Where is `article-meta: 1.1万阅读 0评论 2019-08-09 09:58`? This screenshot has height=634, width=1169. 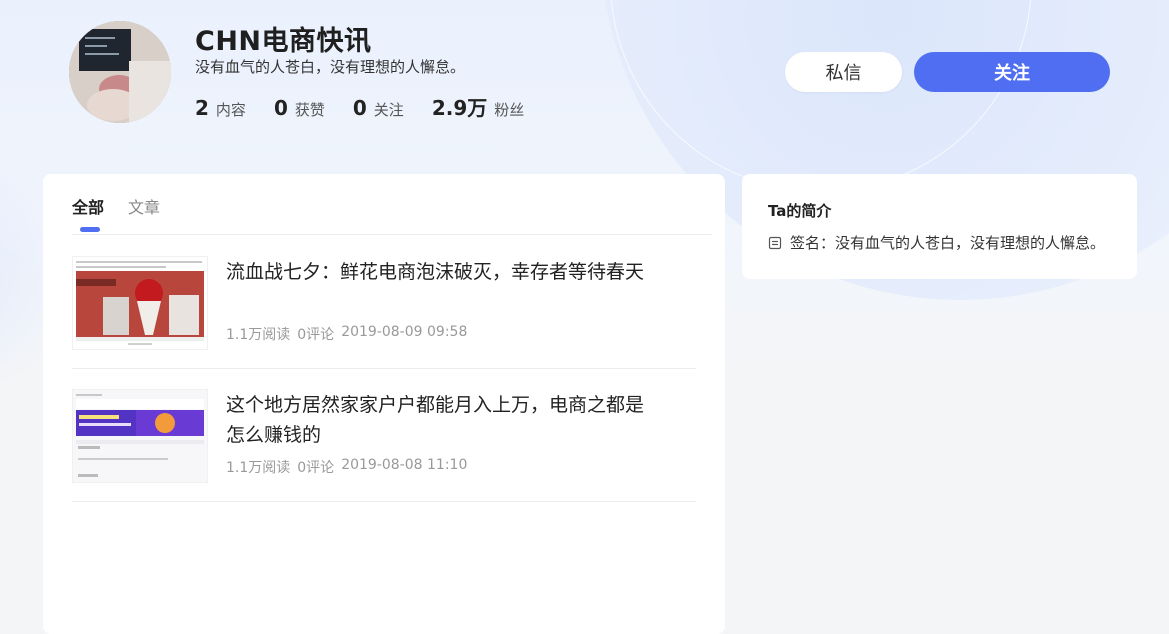
article-meta: 1.1万阅读 0评论 2019-08-09 09:58 is located at coordinates (350, 334).